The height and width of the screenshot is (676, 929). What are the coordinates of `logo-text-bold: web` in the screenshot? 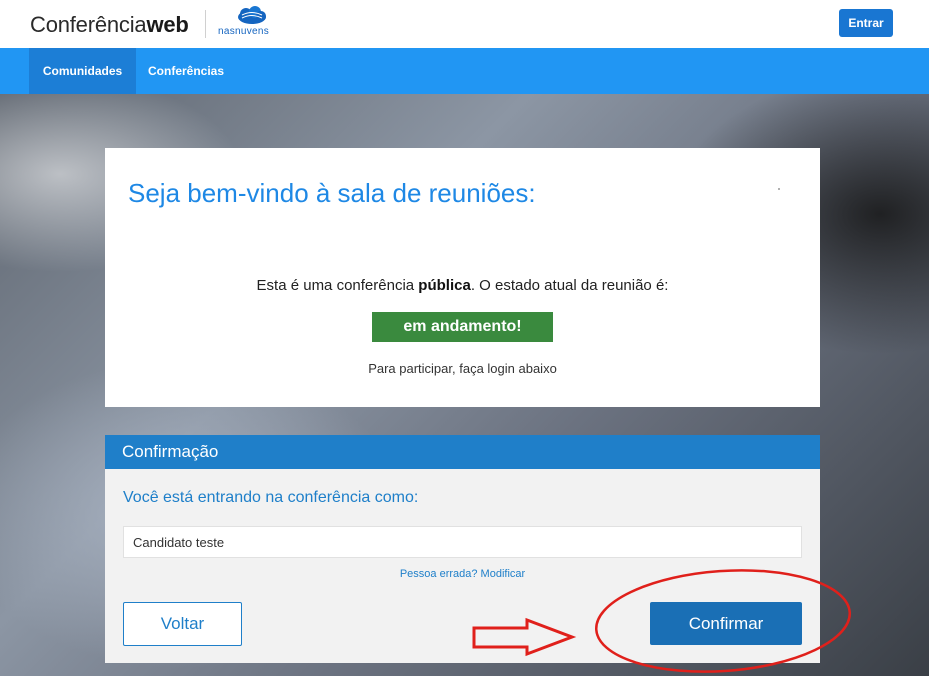 It's located at (167, 24).